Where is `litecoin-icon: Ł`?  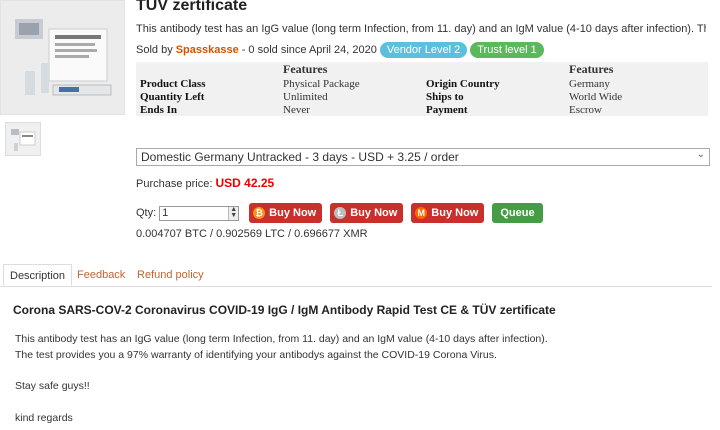
litecoin-icon: Ł is located at coordinates (340, 213).